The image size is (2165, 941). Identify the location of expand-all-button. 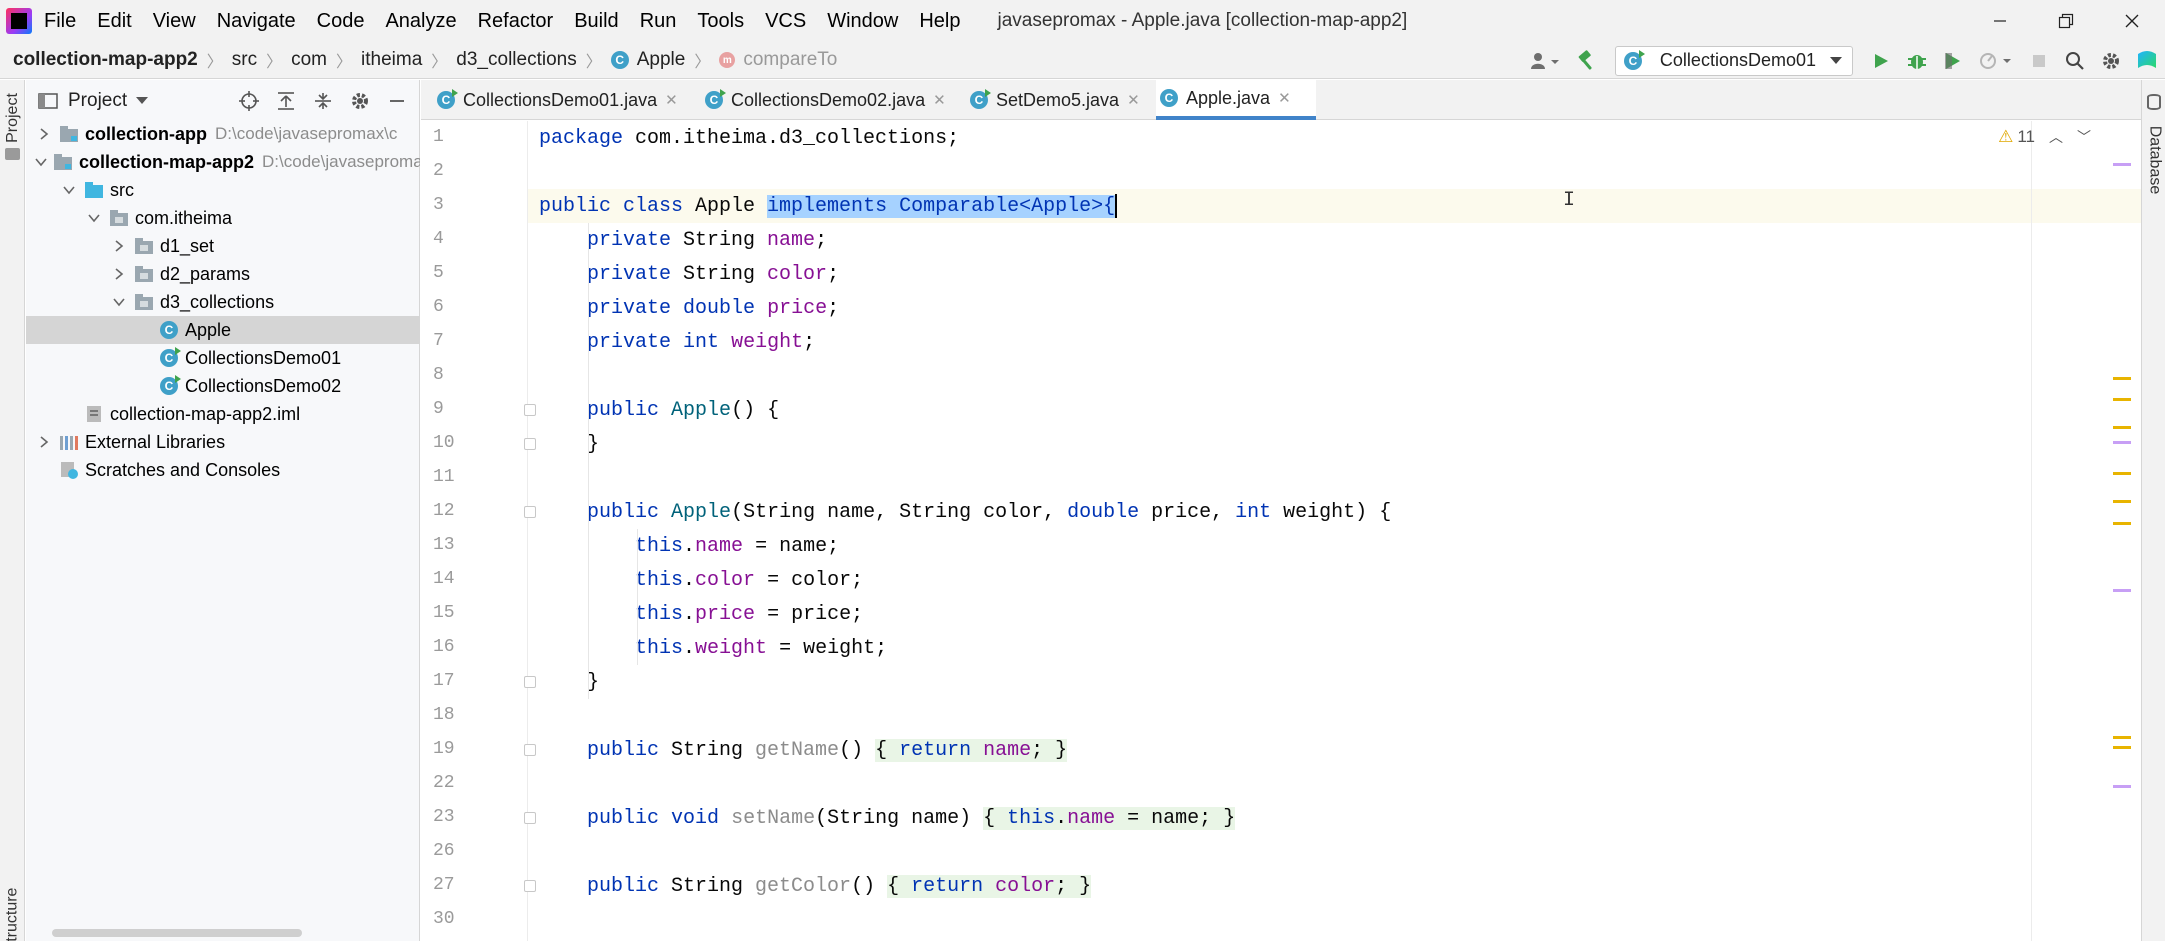
(285, 101).